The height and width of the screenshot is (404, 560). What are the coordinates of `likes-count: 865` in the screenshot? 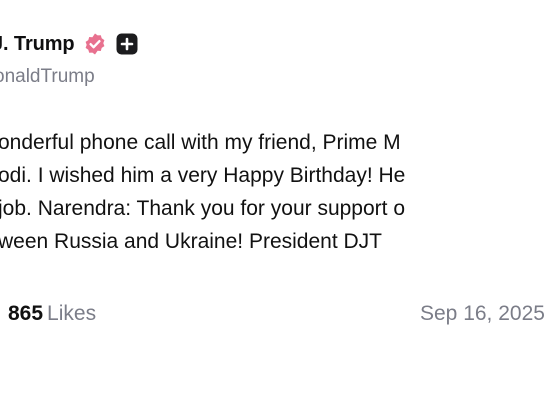 It's located at (26, 313).